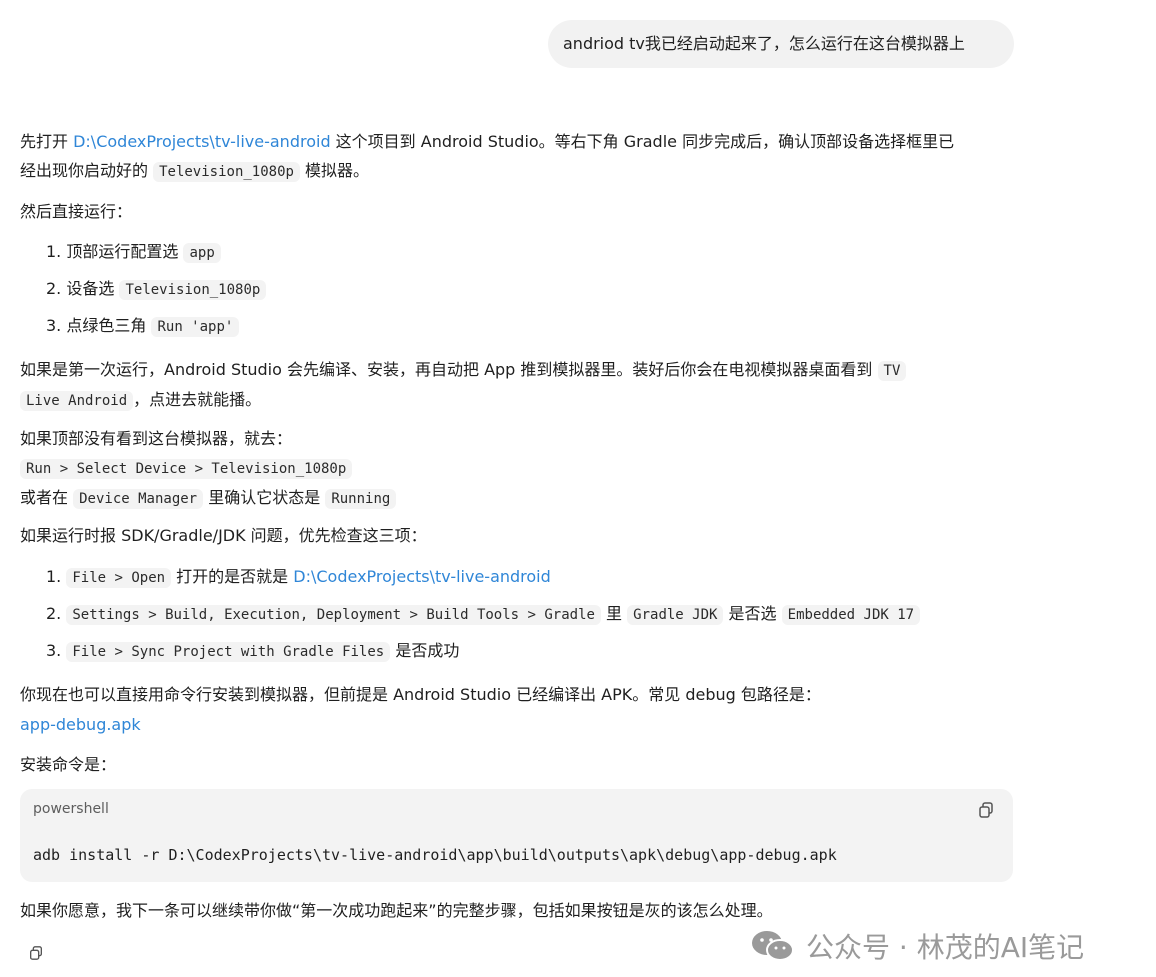 Image resolution: width=1156 pixels, height=977 pixels. What do you see at coordinates (77, 401) in the screenshot?
I see `inline-code: Live Android` at bounding box center [77, 401].